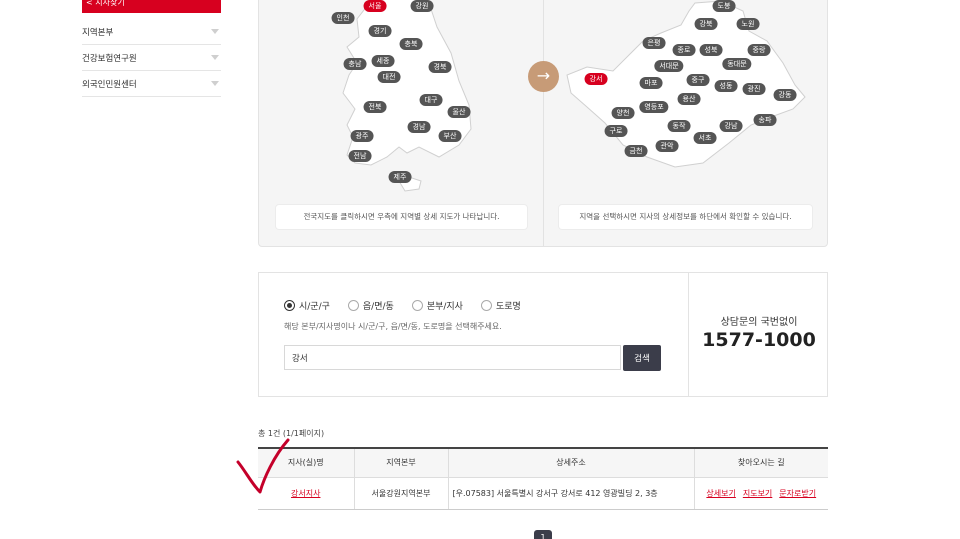 Image resolution: width=960 pixels, height=539 pixels. What do you see at coordinates (305, 493) in the screenshot?
I see `branch-name-link: 강서지사` at bounding box center [305, 493].